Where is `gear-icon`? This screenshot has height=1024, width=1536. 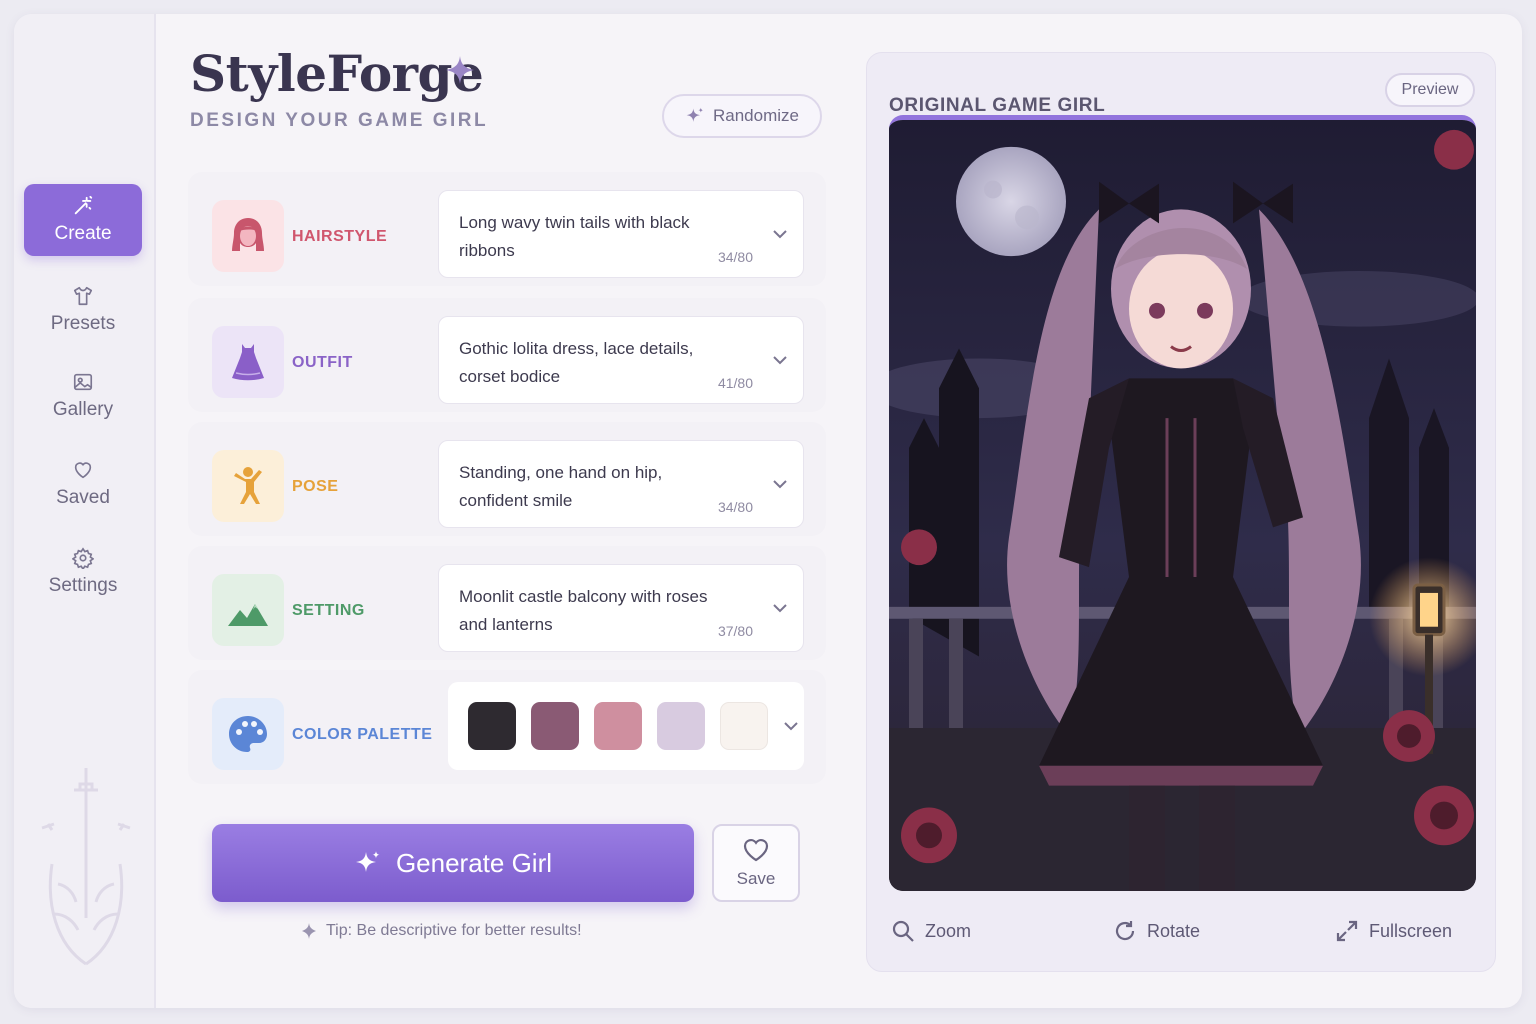 gear-icon is located at coordinates (83, 558).